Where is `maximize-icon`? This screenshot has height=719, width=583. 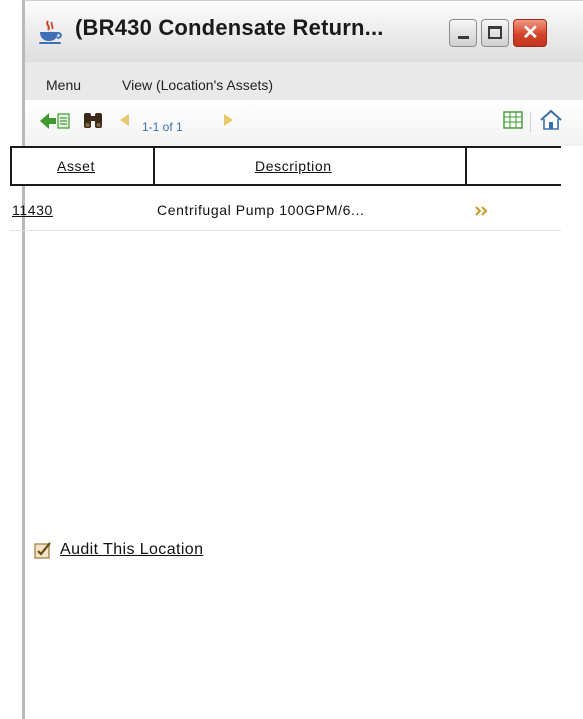
maximize-icon is located at coordinates (495, 32).